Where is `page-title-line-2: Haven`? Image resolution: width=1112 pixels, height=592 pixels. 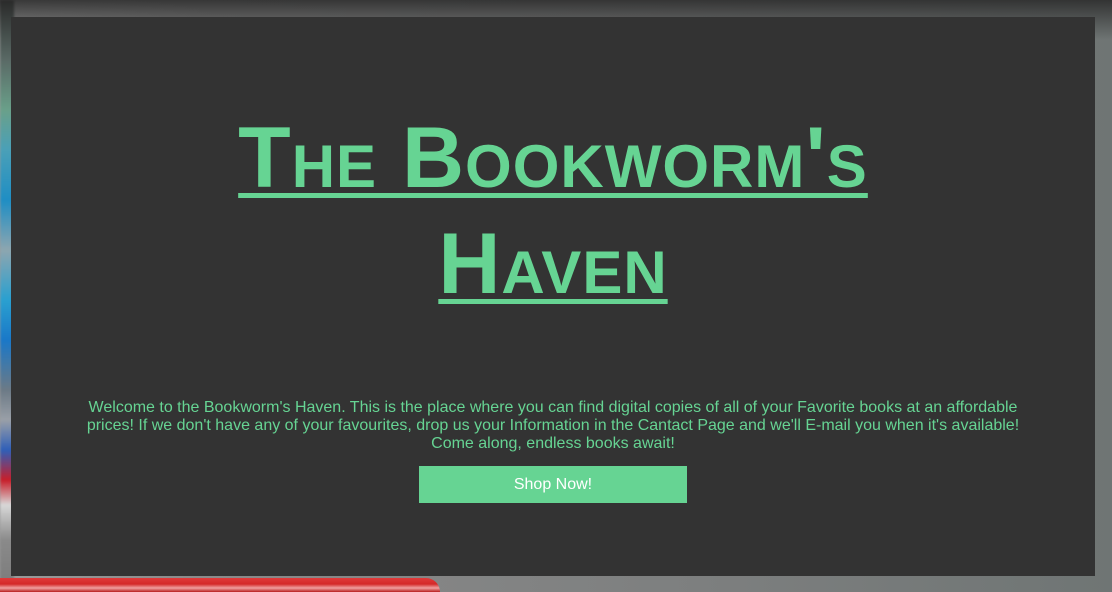
page-title-line-2: Haven is located at coordinates (553, 264).